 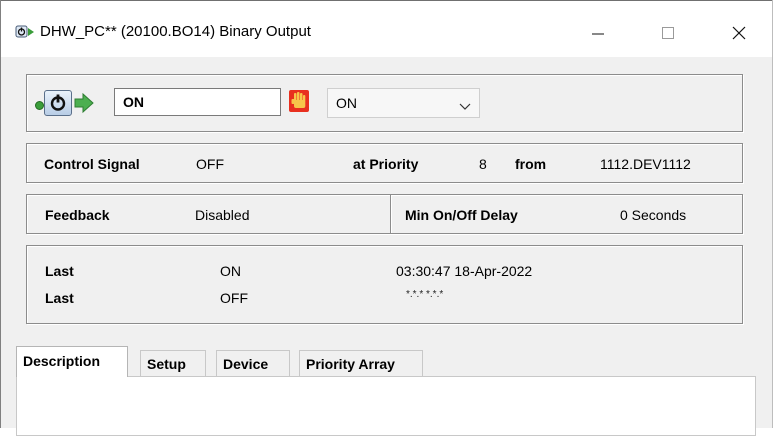 I want to click on command-panel: ON ON, so click(x=384, y=103).